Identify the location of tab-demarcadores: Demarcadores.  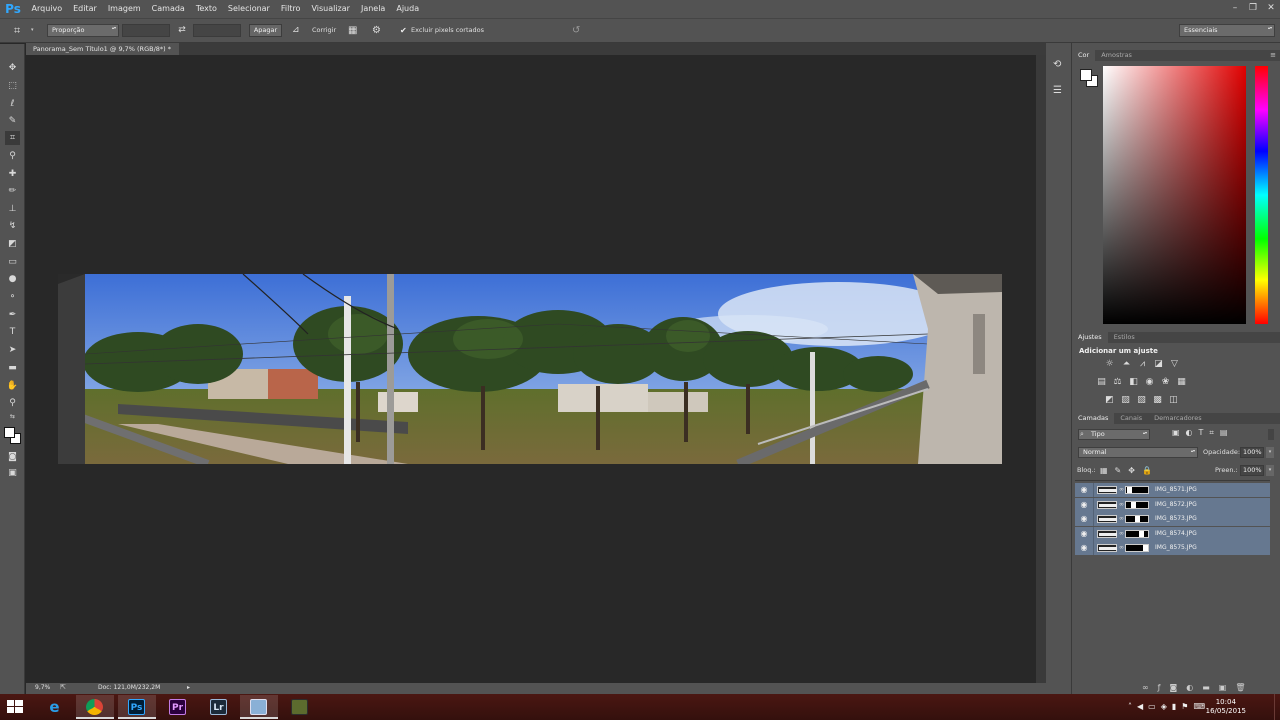
(1177, 418).